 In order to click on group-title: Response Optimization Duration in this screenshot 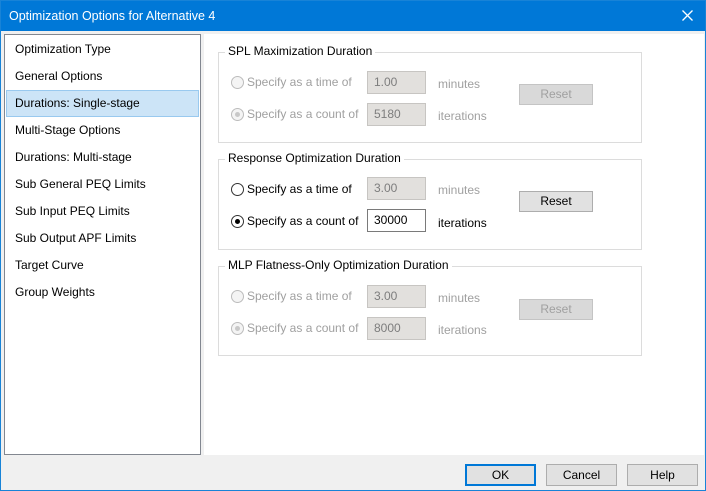, I will do `click(314, 158)`.